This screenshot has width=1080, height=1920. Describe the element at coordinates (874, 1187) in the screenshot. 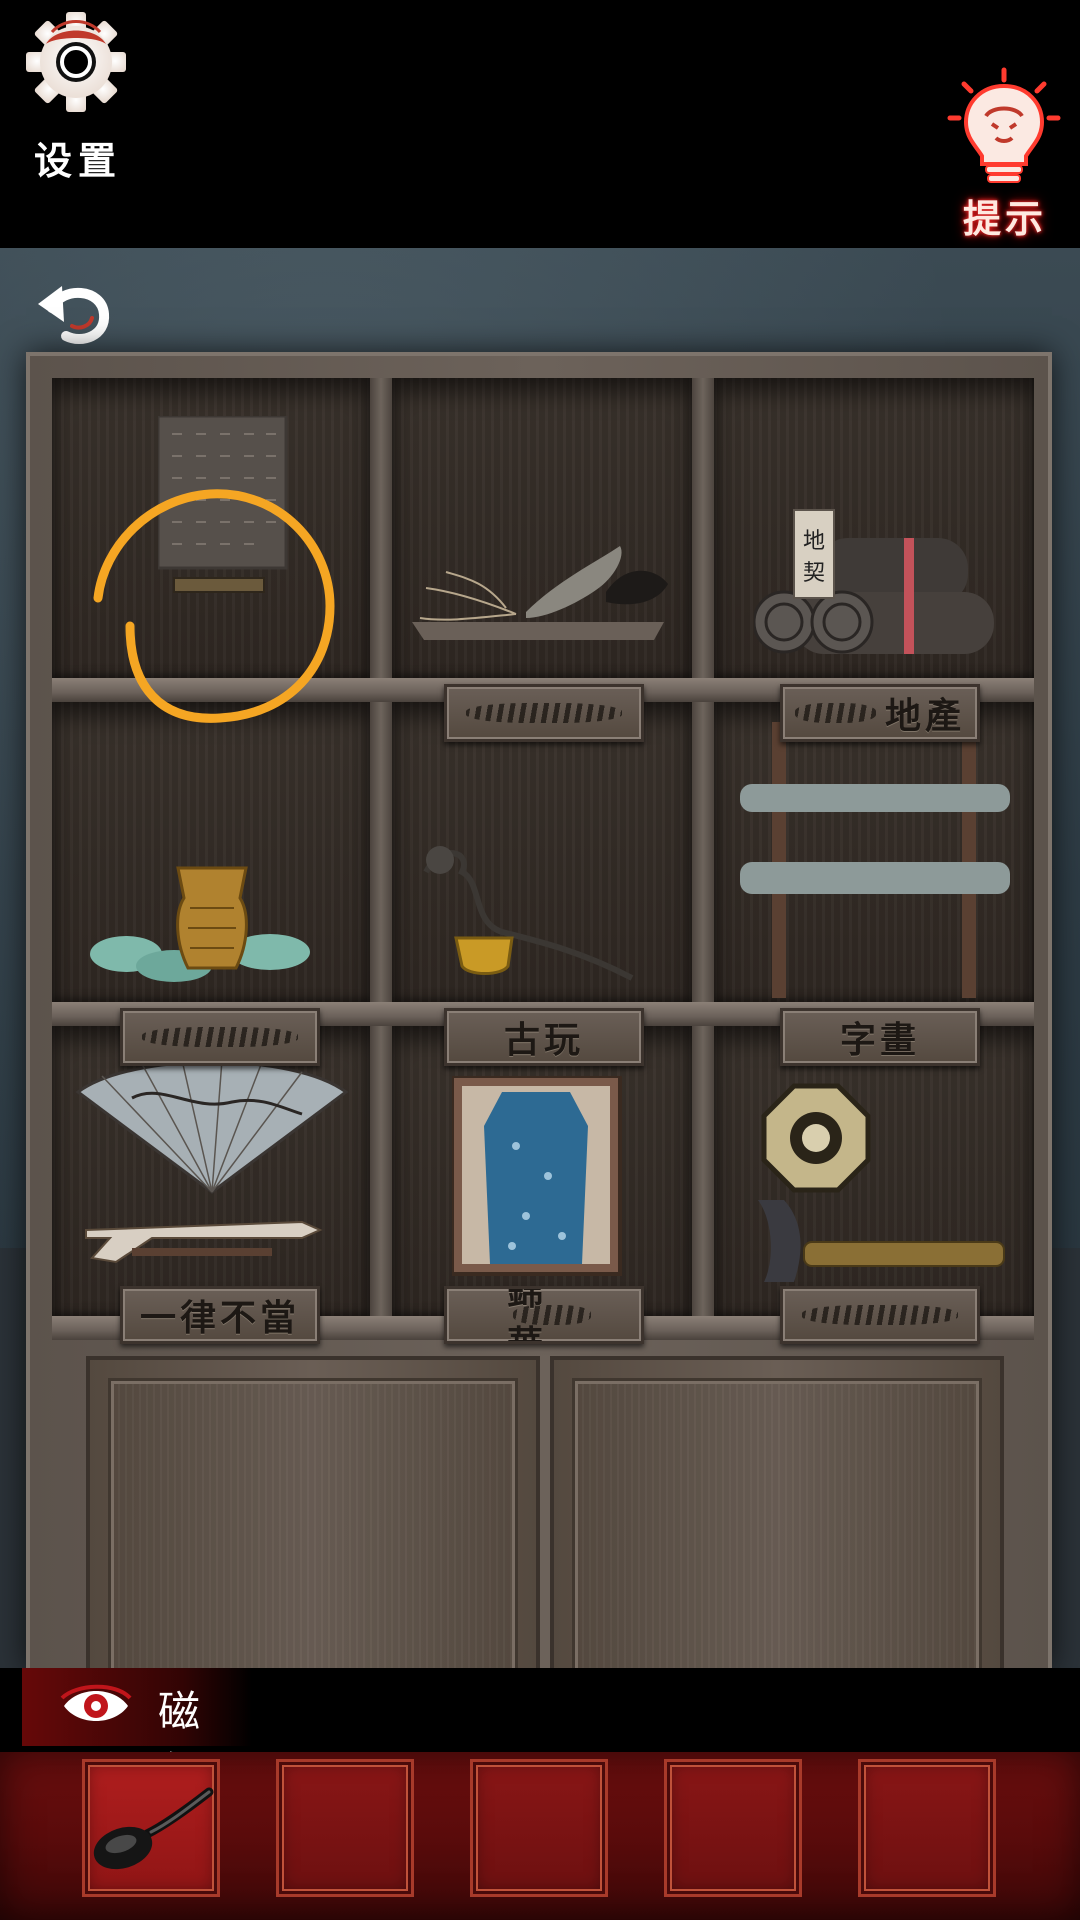

I see `bagua-mirror-and-telescope` at that location.